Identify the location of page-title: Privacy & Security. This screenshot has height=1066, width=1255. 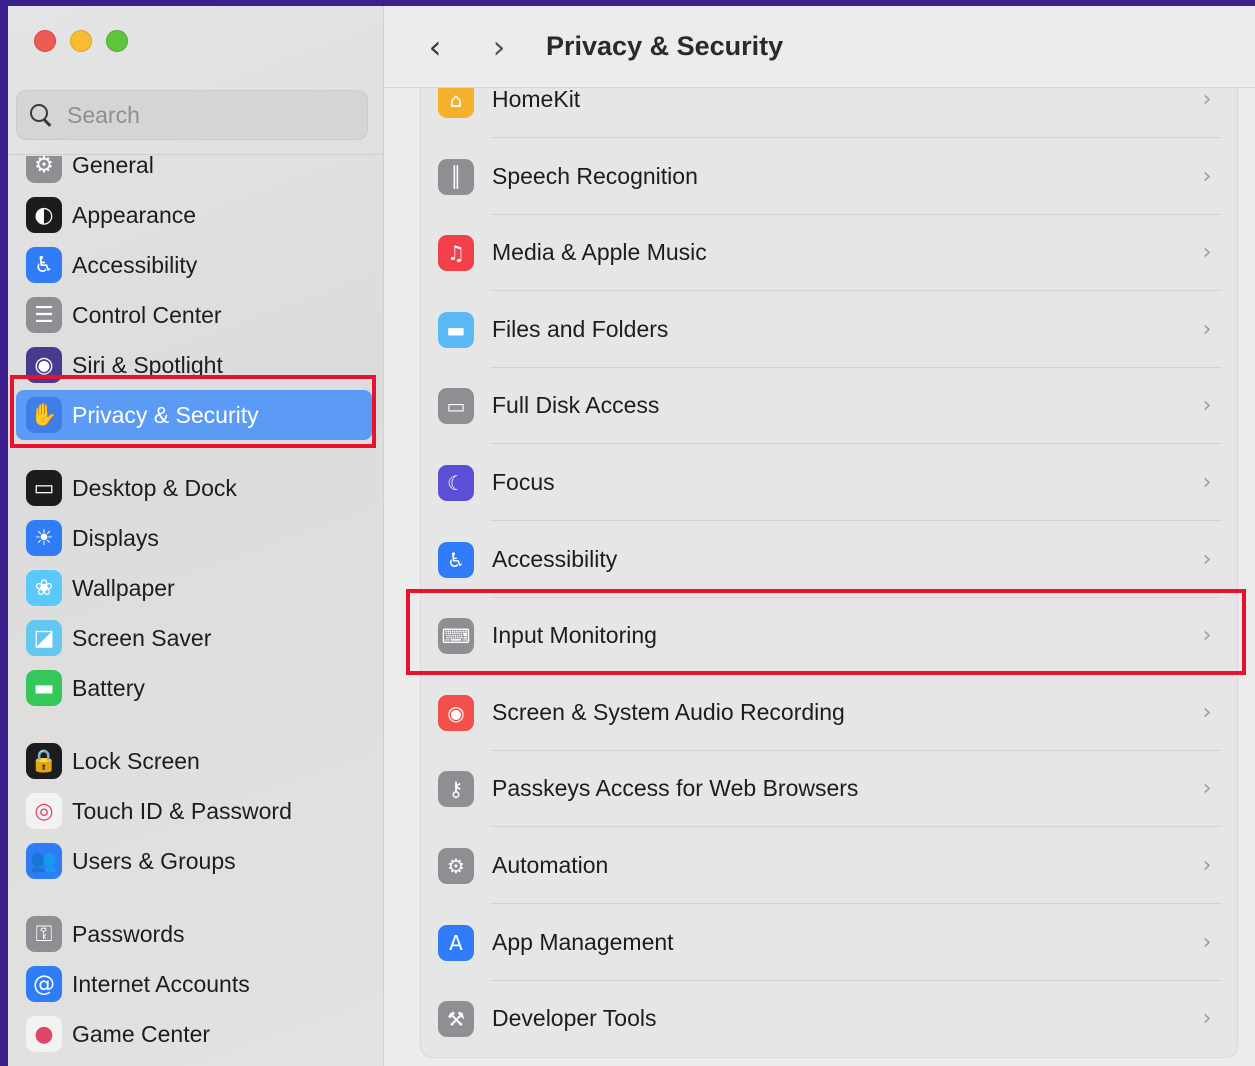
(665, 46).